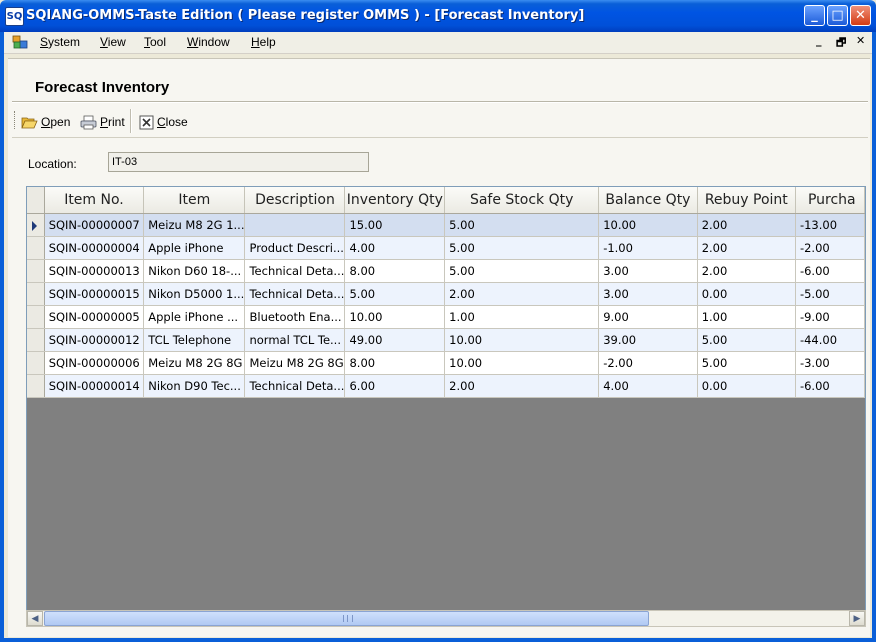 The height and width of the screenshot is (642, 876). I want to click on column-header-safe-stock-qty: Safe Stock Qty, so click(522, 200).